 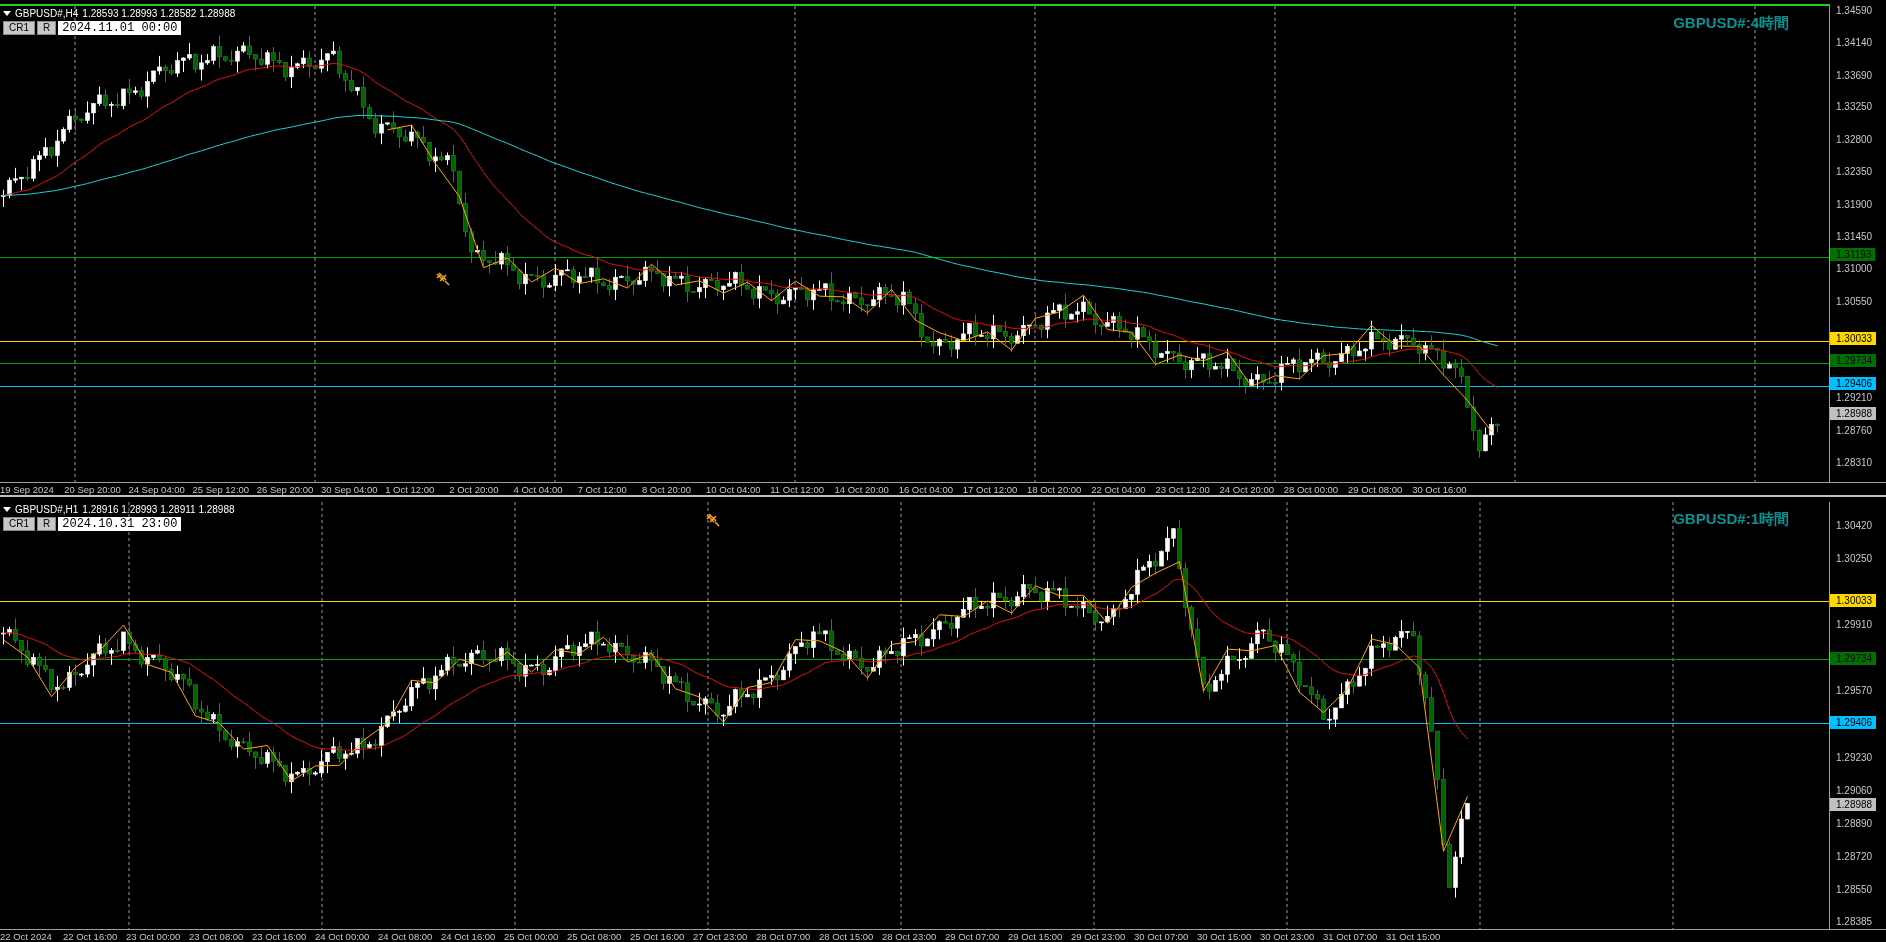 I want to click on price-tick-label: 1.28310, so click(x=1854, y=462).